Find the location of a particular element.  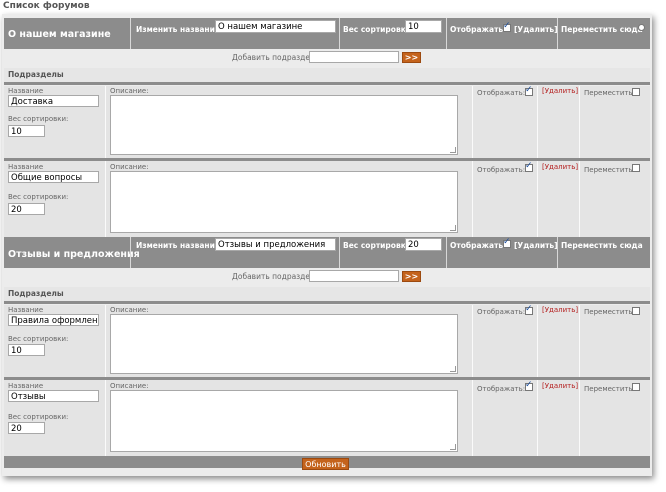

forum-header: О нашем магазине Изменить название is located at coordinates (327, 33).